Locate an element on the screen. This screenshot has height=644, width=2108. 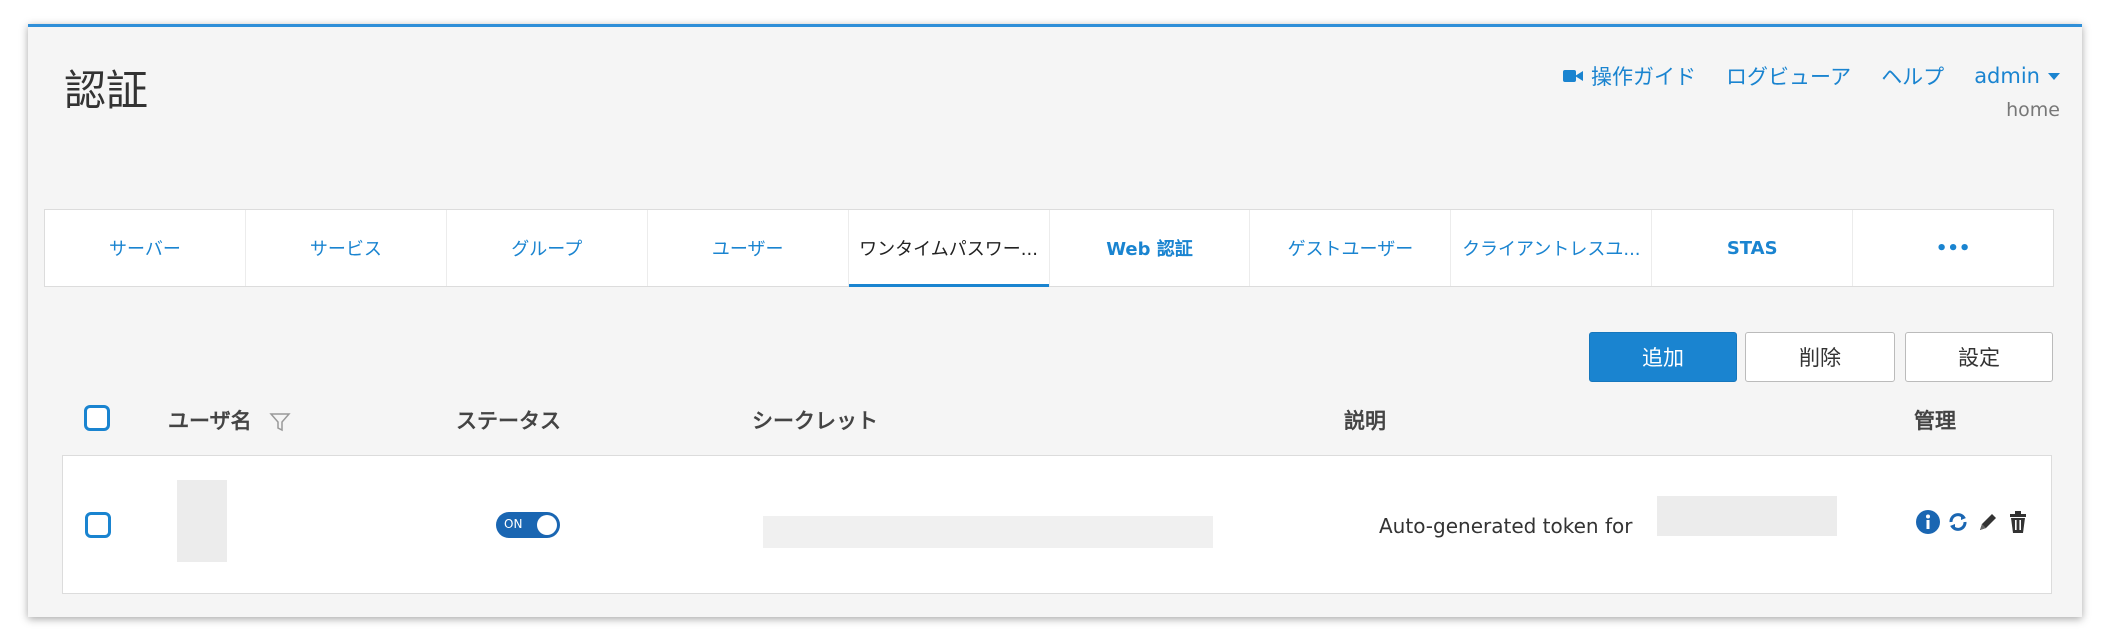
column-secret: シークレット is located at coordinates (815, 421).